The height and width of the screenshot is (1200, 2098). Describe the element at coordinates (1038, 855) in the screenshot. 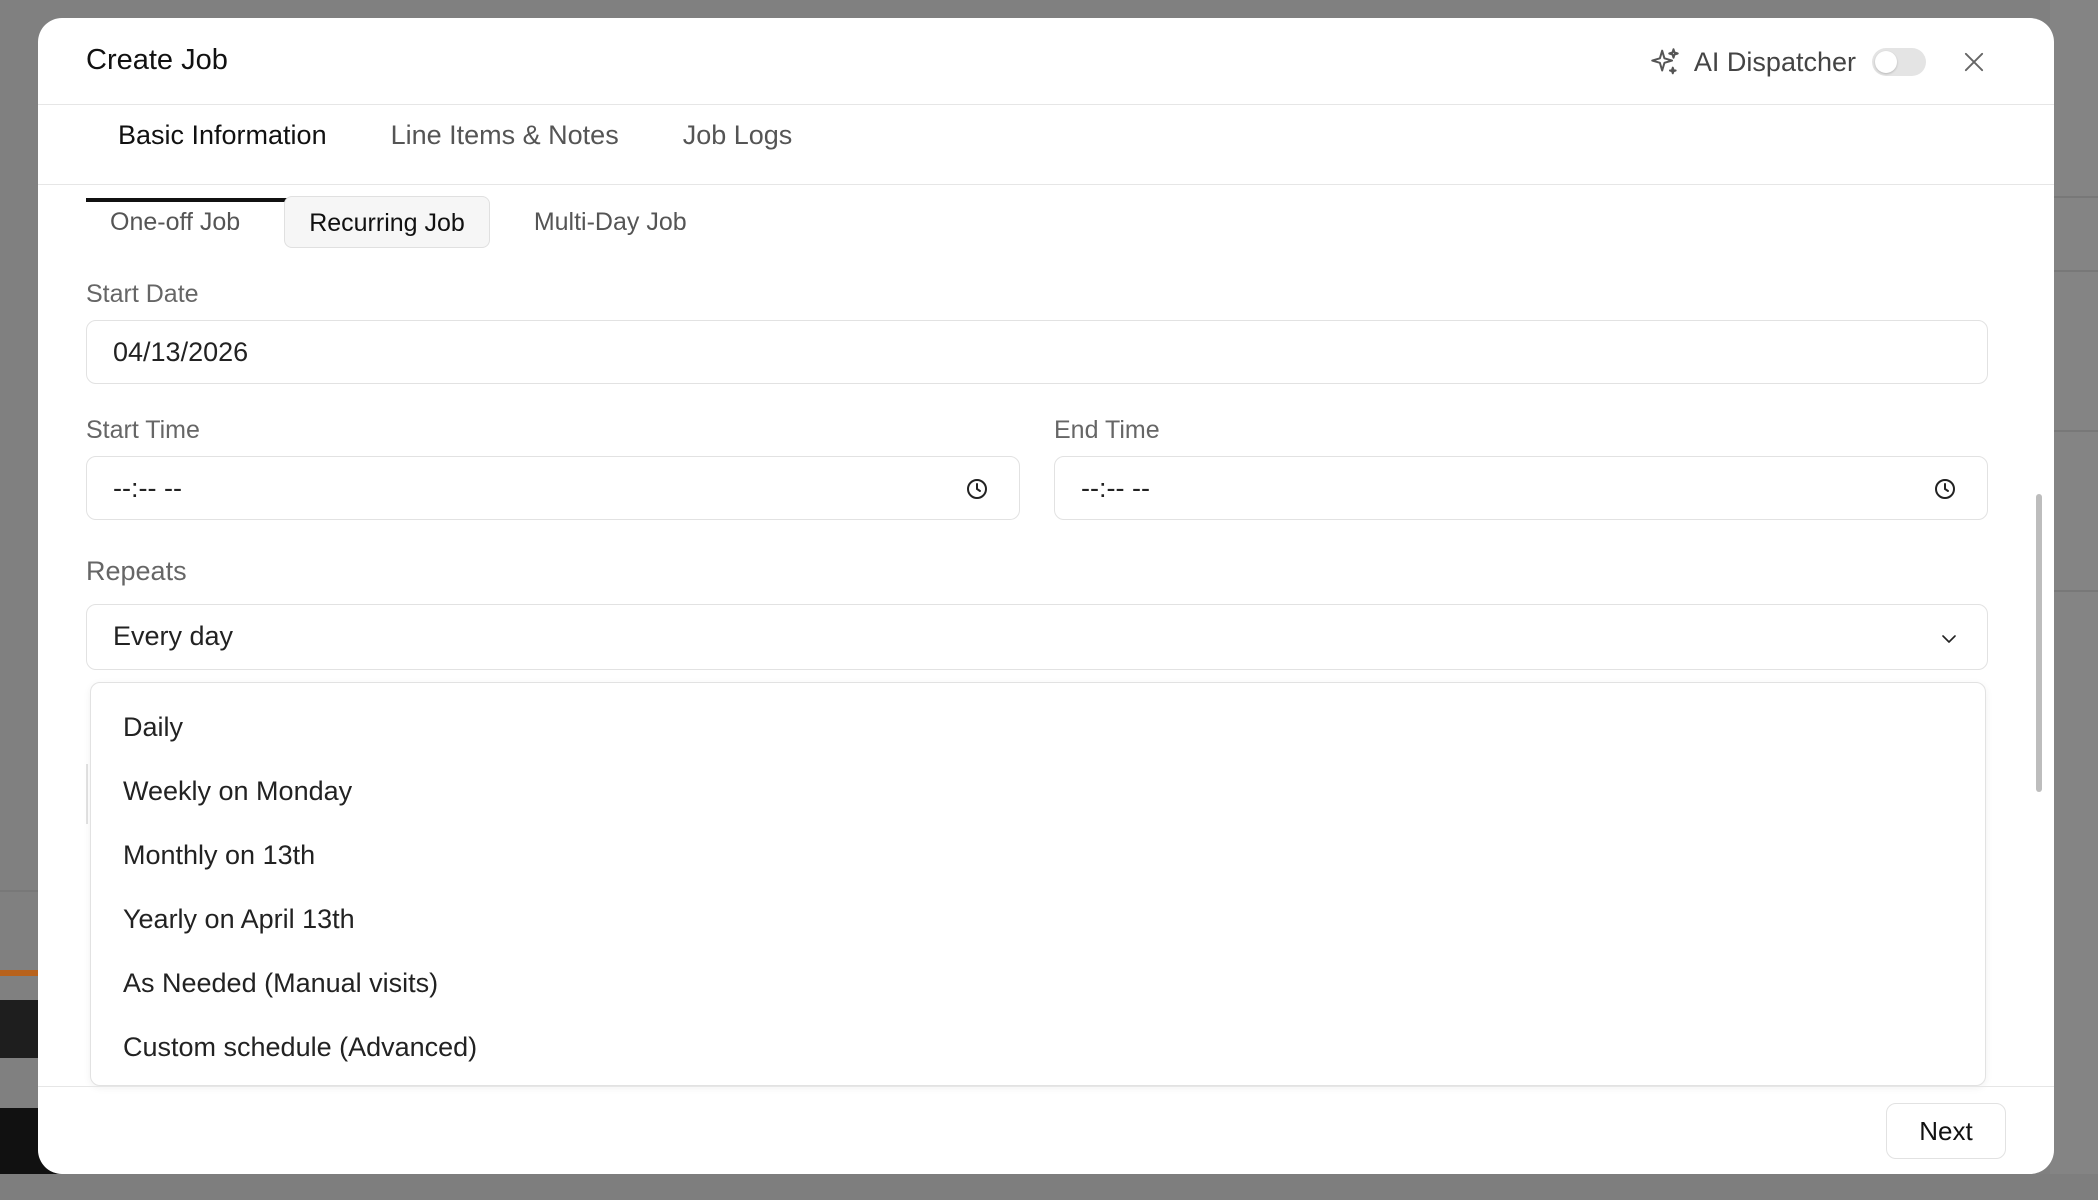

I see `repeat-option-monthly: Monthly on 13th` at that location.